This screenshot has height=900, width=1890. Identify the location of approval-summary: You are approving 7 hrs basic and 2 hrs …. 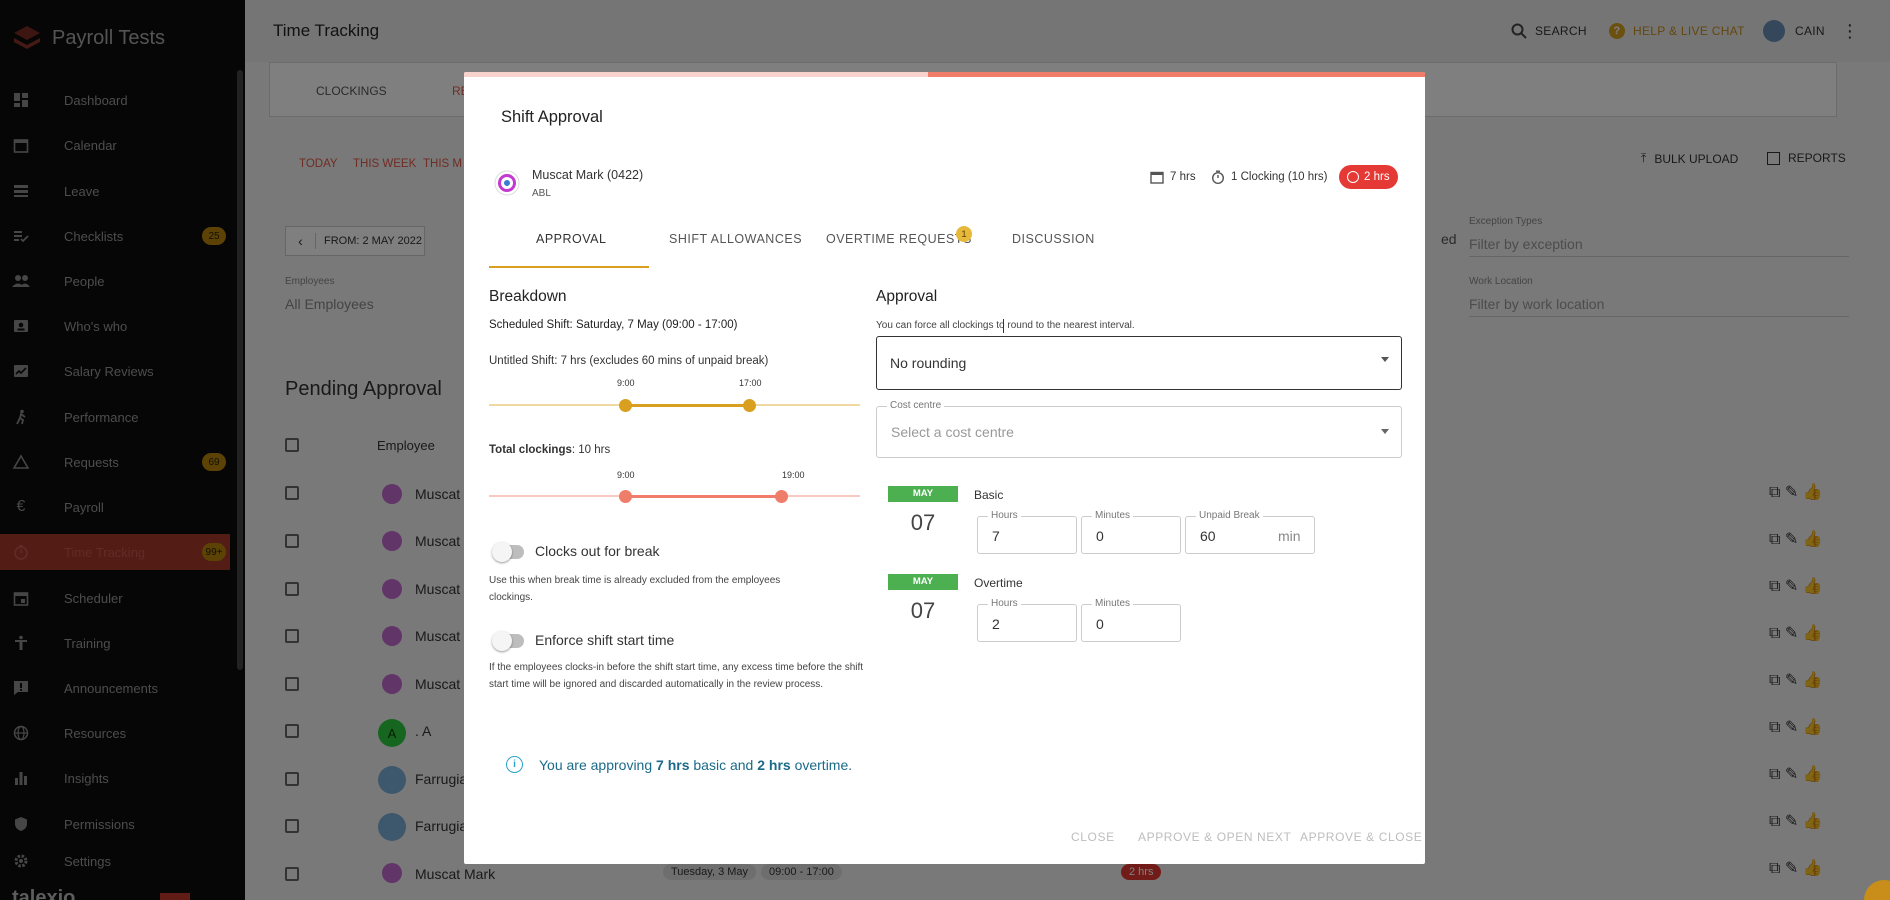
(695, 765).